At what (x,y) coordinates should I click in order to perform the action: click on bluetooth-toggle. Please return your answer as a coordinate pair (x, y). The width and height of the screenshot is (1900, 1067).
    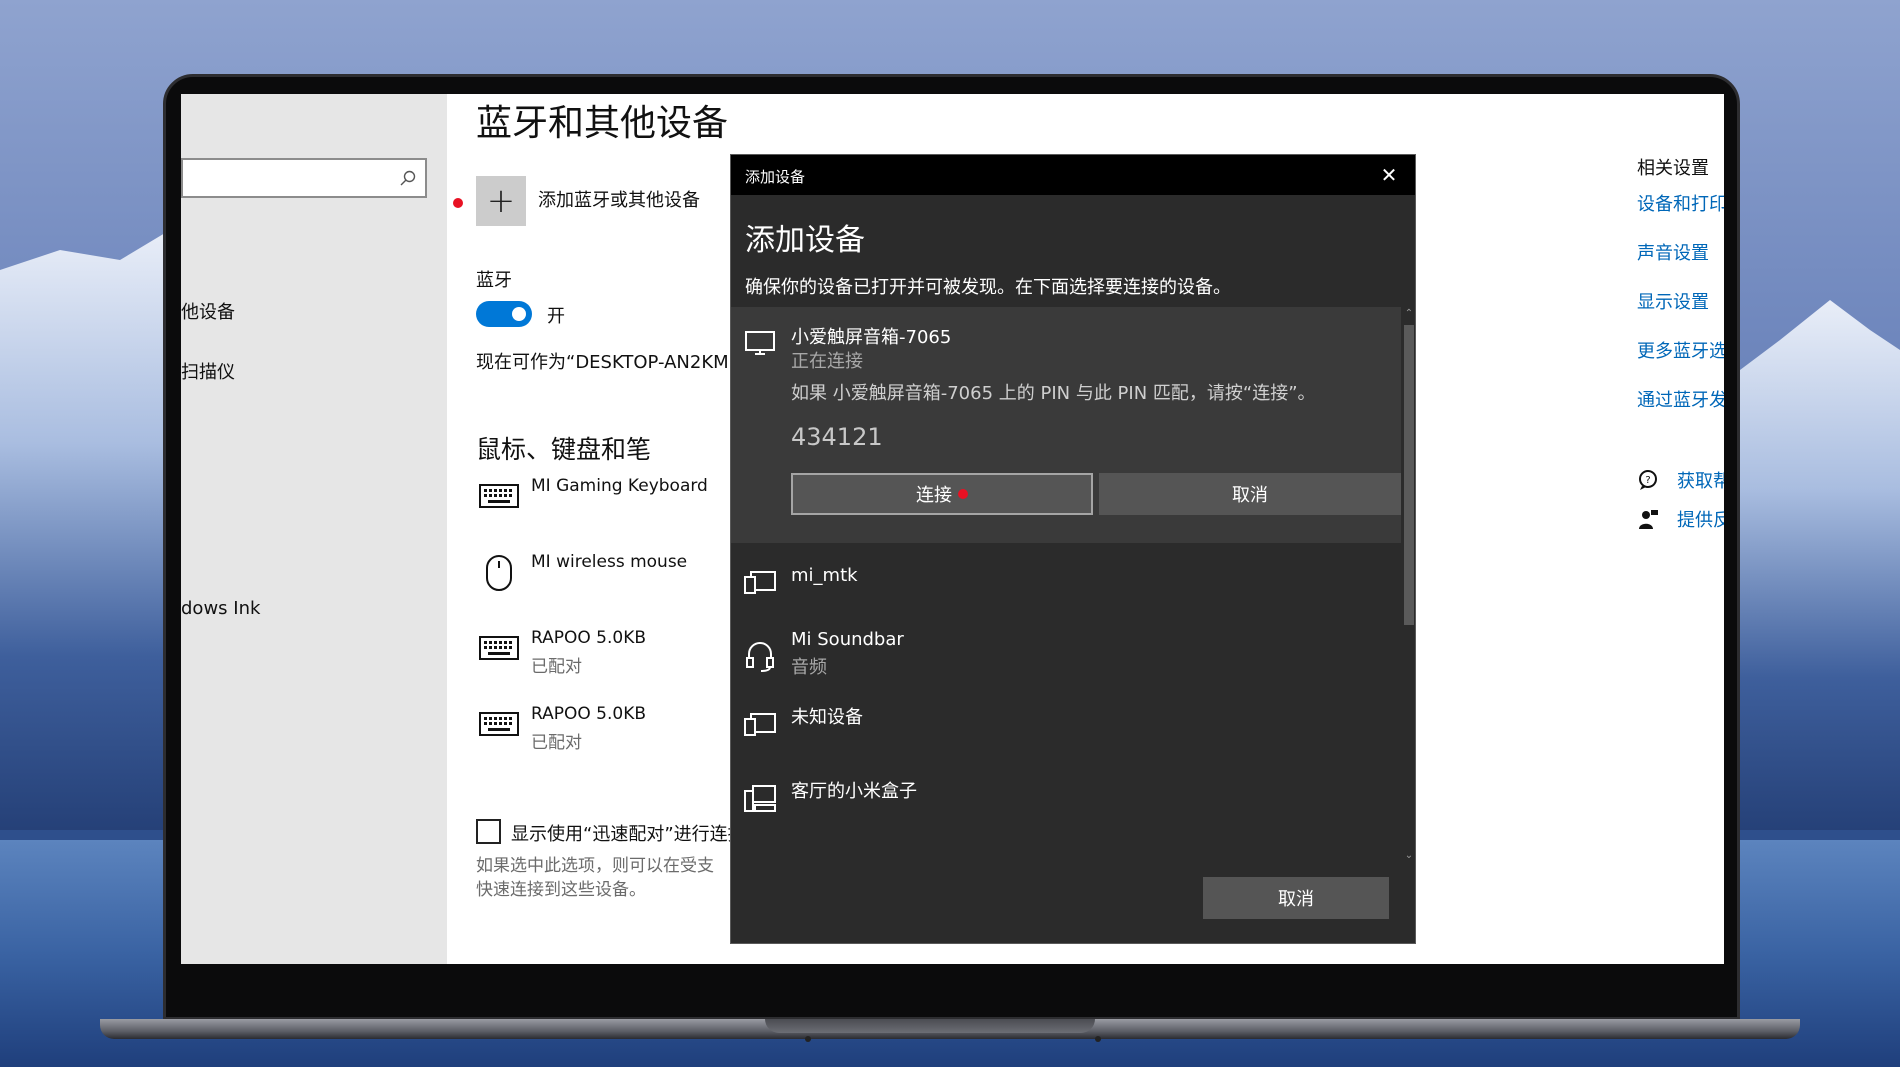
    Looking at the image, I should click on (504, 314).